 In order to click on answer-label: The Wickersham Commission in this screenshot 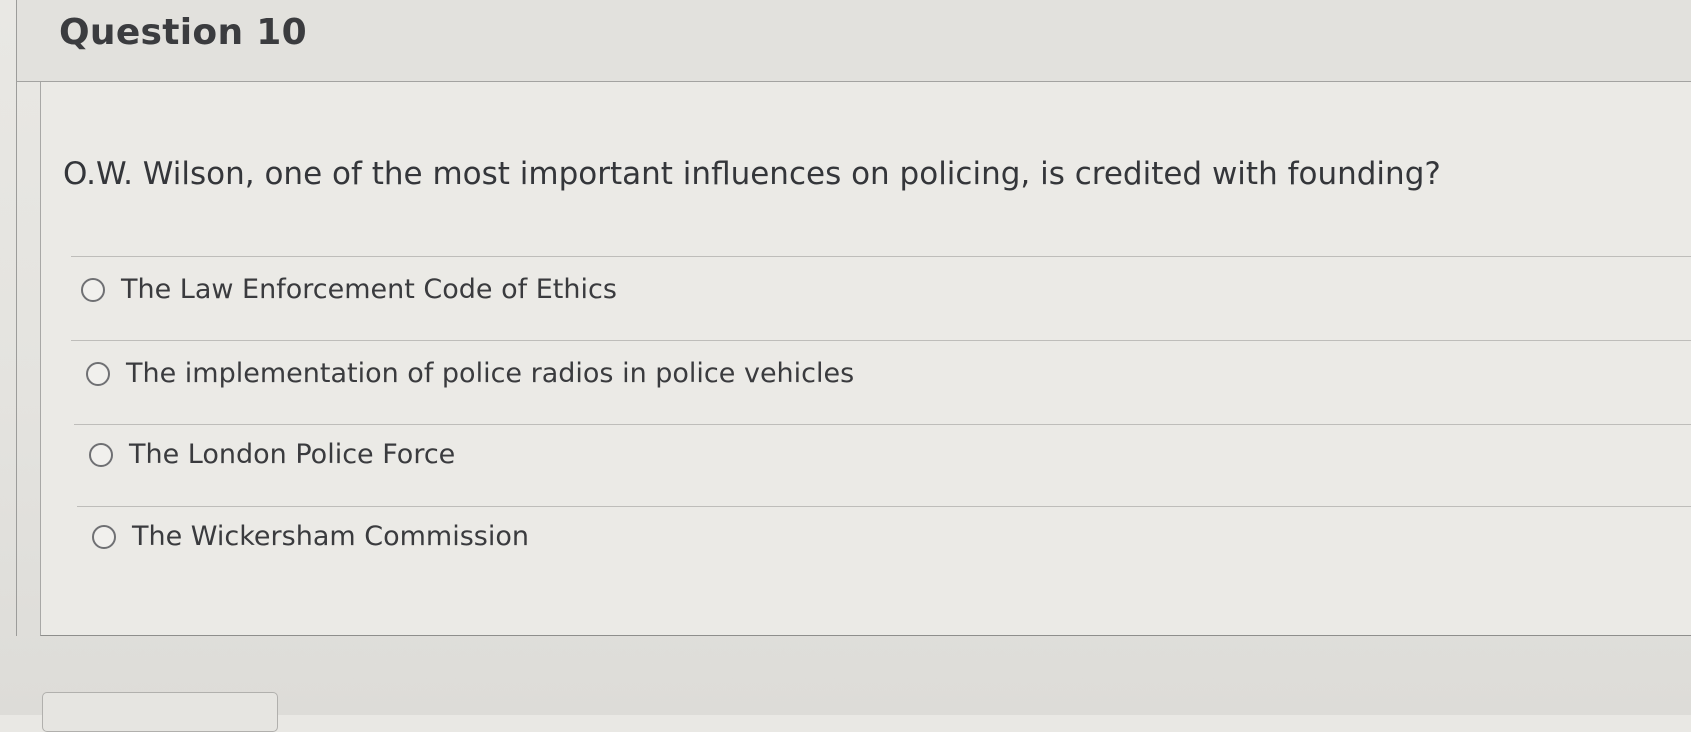, I will do `click(330, 536)`.